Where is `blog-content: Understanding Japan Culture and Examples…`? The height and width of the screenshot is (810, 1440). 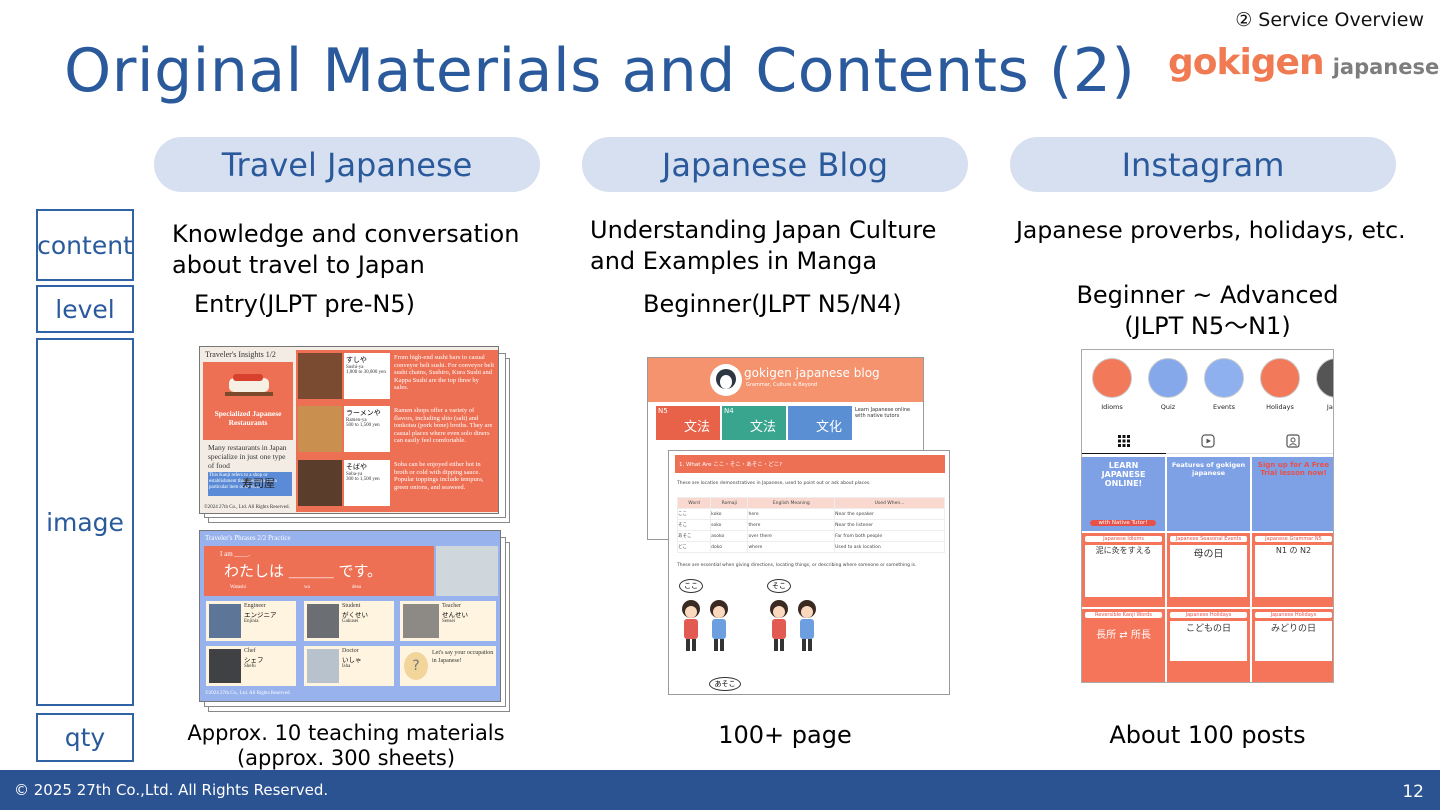 blog-content: Understanding Japan Culture and Examples… is located at coordinates (763, 246).